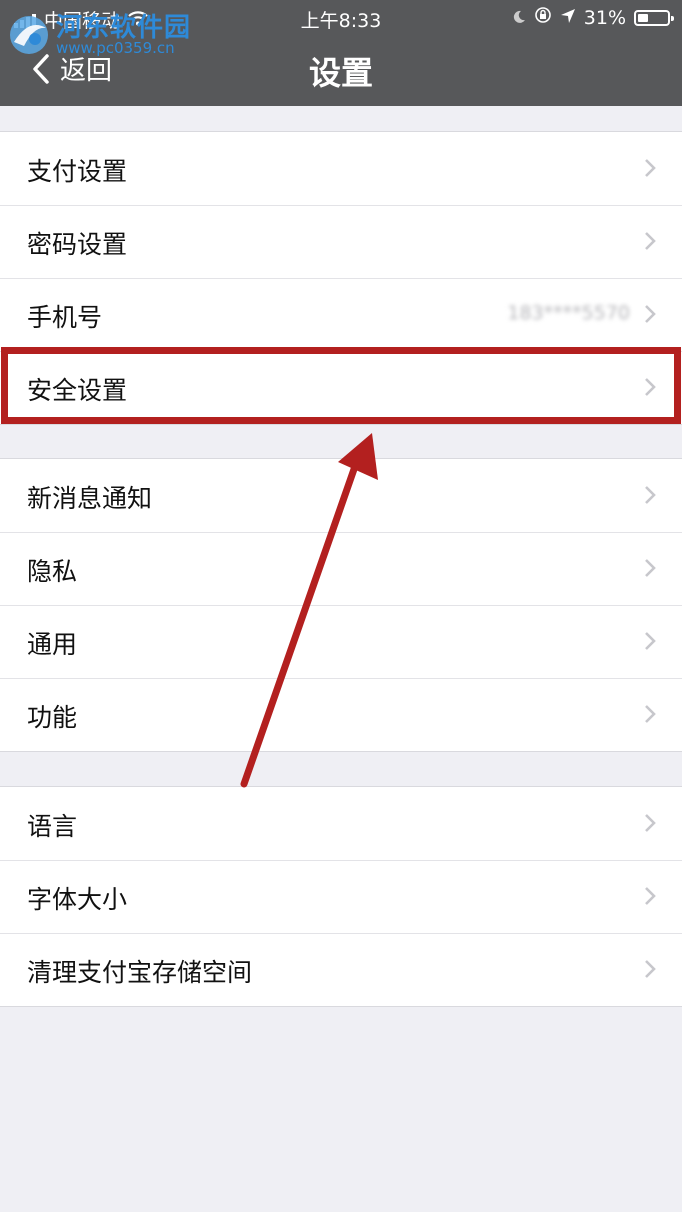 The width and height of the screenshot is (682, 1212). I want to click on battery-percent: 31%, so click(604, 17).